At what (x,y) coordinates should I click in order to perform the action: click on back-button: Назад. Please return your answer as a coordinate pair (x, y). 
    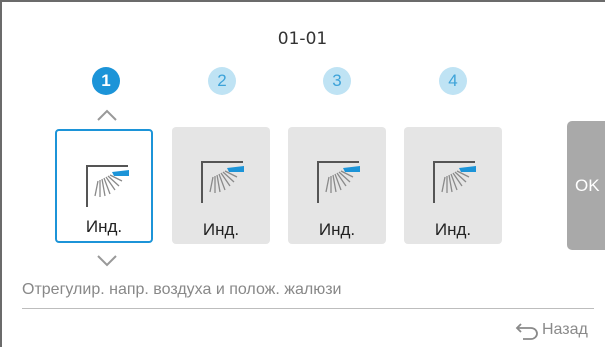
    Looking at the image, I should click on (551, 330).